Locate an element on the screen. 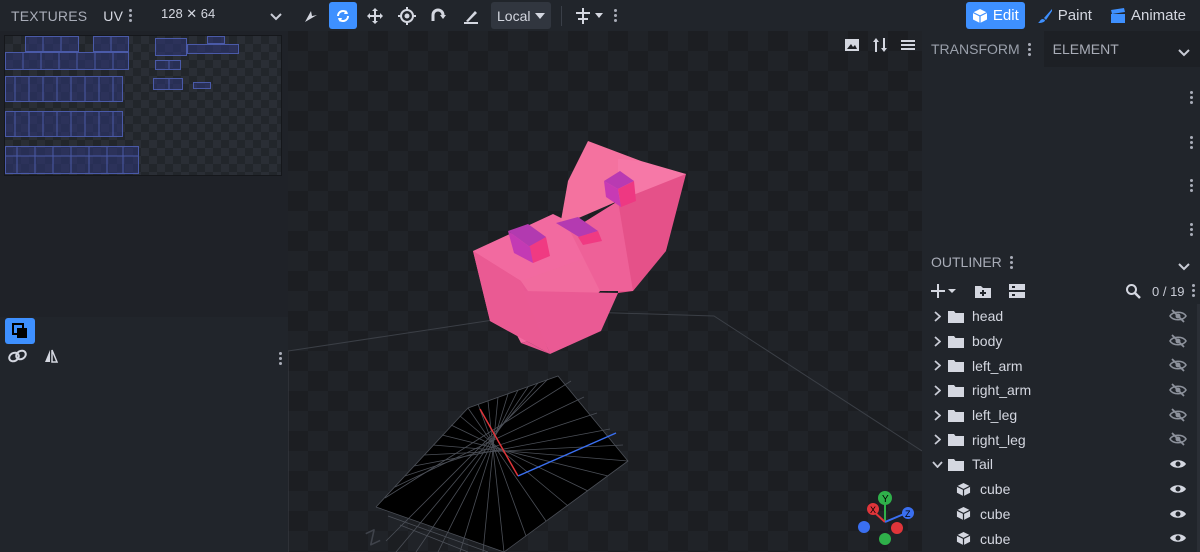  mode-animate: Animate is located at coordinates (1148, 15).